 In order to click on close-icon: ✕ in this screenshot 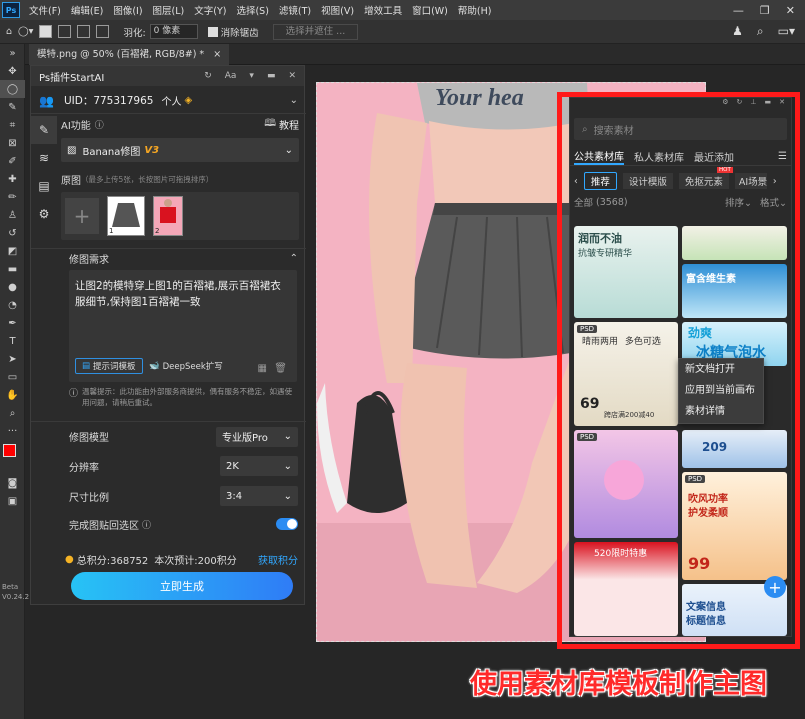, I will do `click(790, 10)`.